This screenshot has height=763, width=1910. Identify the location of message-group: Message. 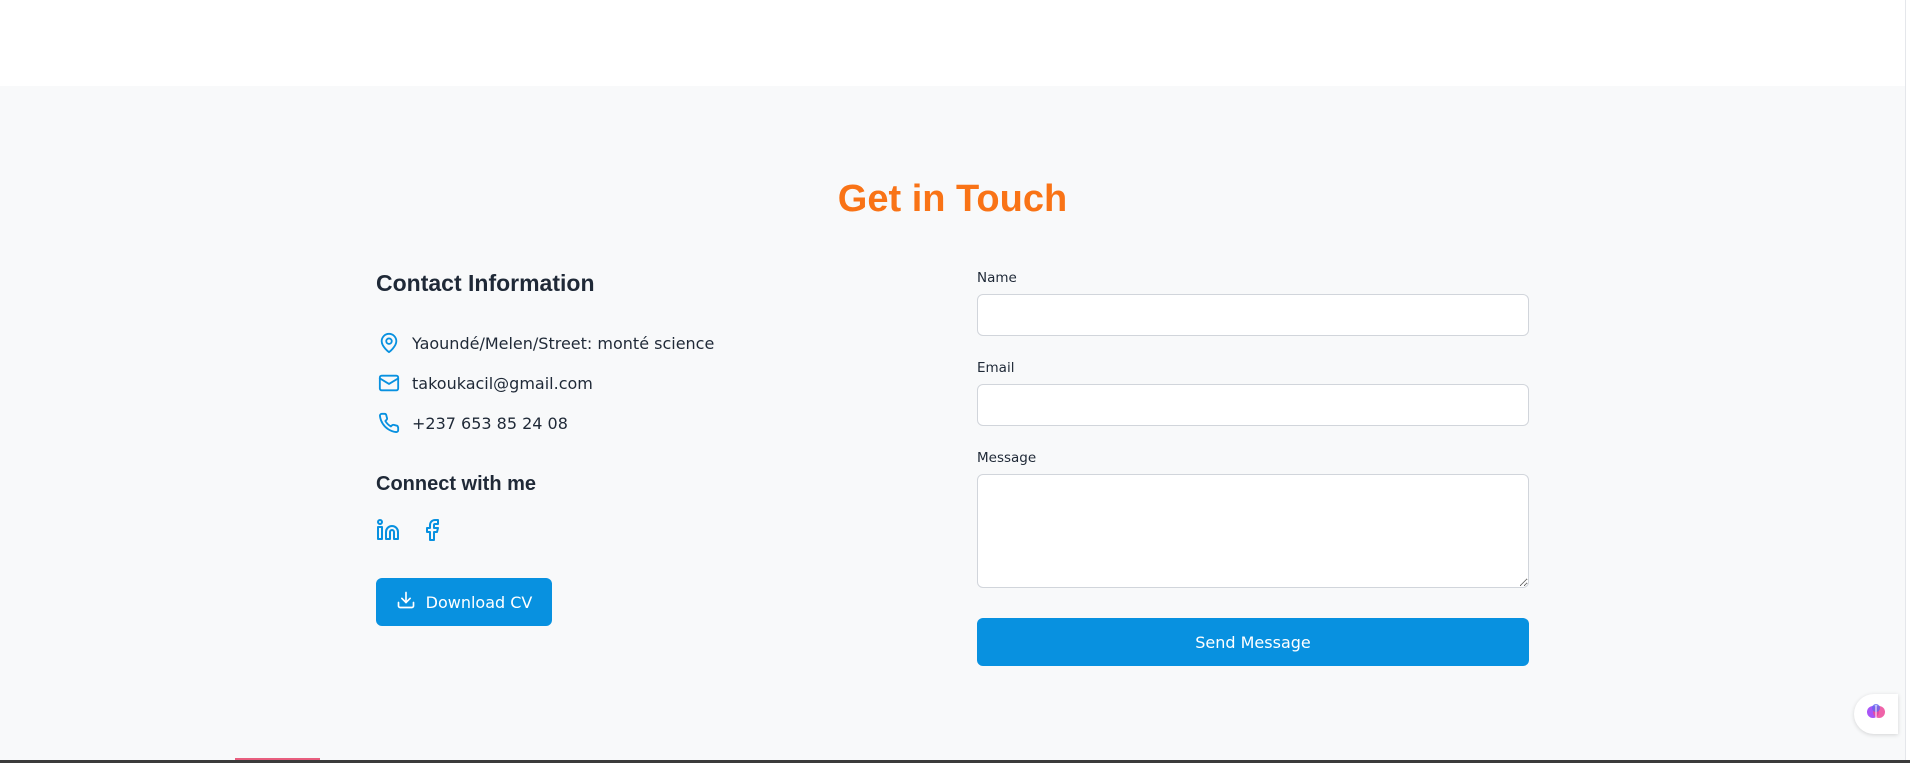
(1253, 519).